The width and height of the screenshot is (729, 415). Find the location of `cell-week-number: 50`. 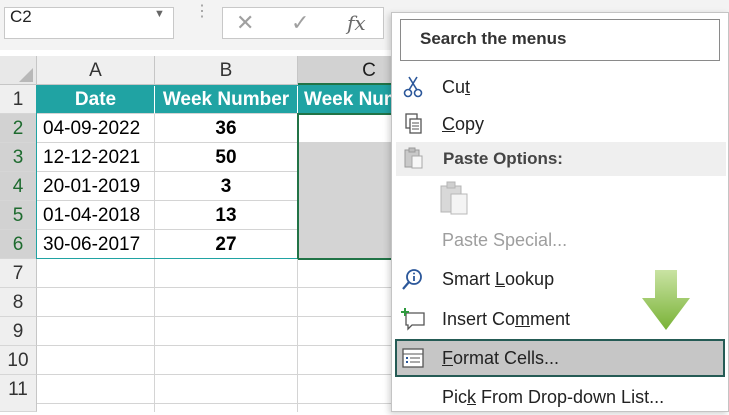

cell-week-number: 50 is located at coordinates (226, 157).